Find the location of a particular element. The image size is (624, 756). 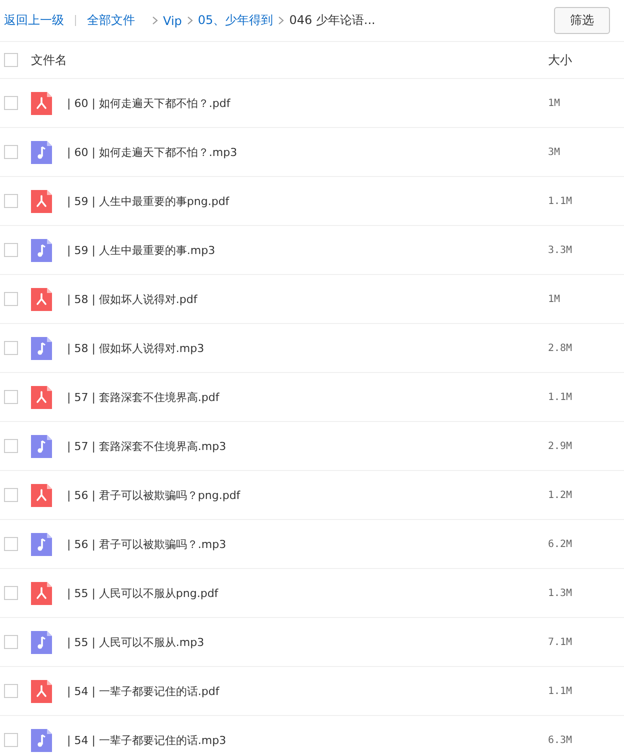

file-size: 3.3M is located at coordinates (561, 250).